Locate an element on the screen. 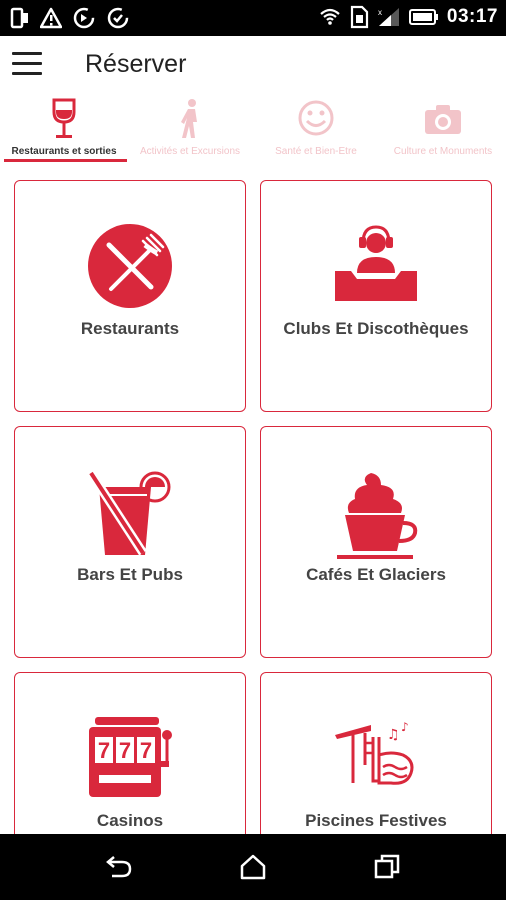 The width and height of the screenshot is (506, 900). card-label: Piscines Festives is located at coordinates (376, 820).